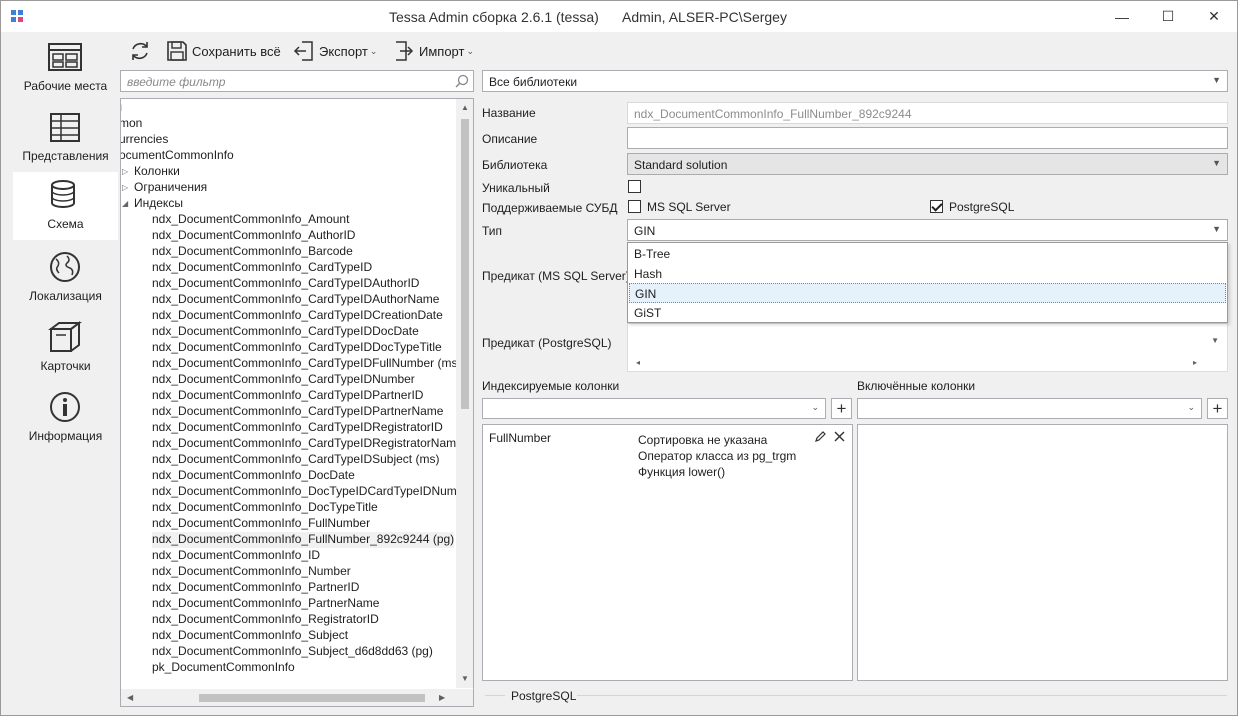 Image resolution: width=1238 pixels, height=716 pixels. What do you see at coordinates (634, 206) in the screenshot?
I see `mssql-checkbox` at bounding box center [634, 206].